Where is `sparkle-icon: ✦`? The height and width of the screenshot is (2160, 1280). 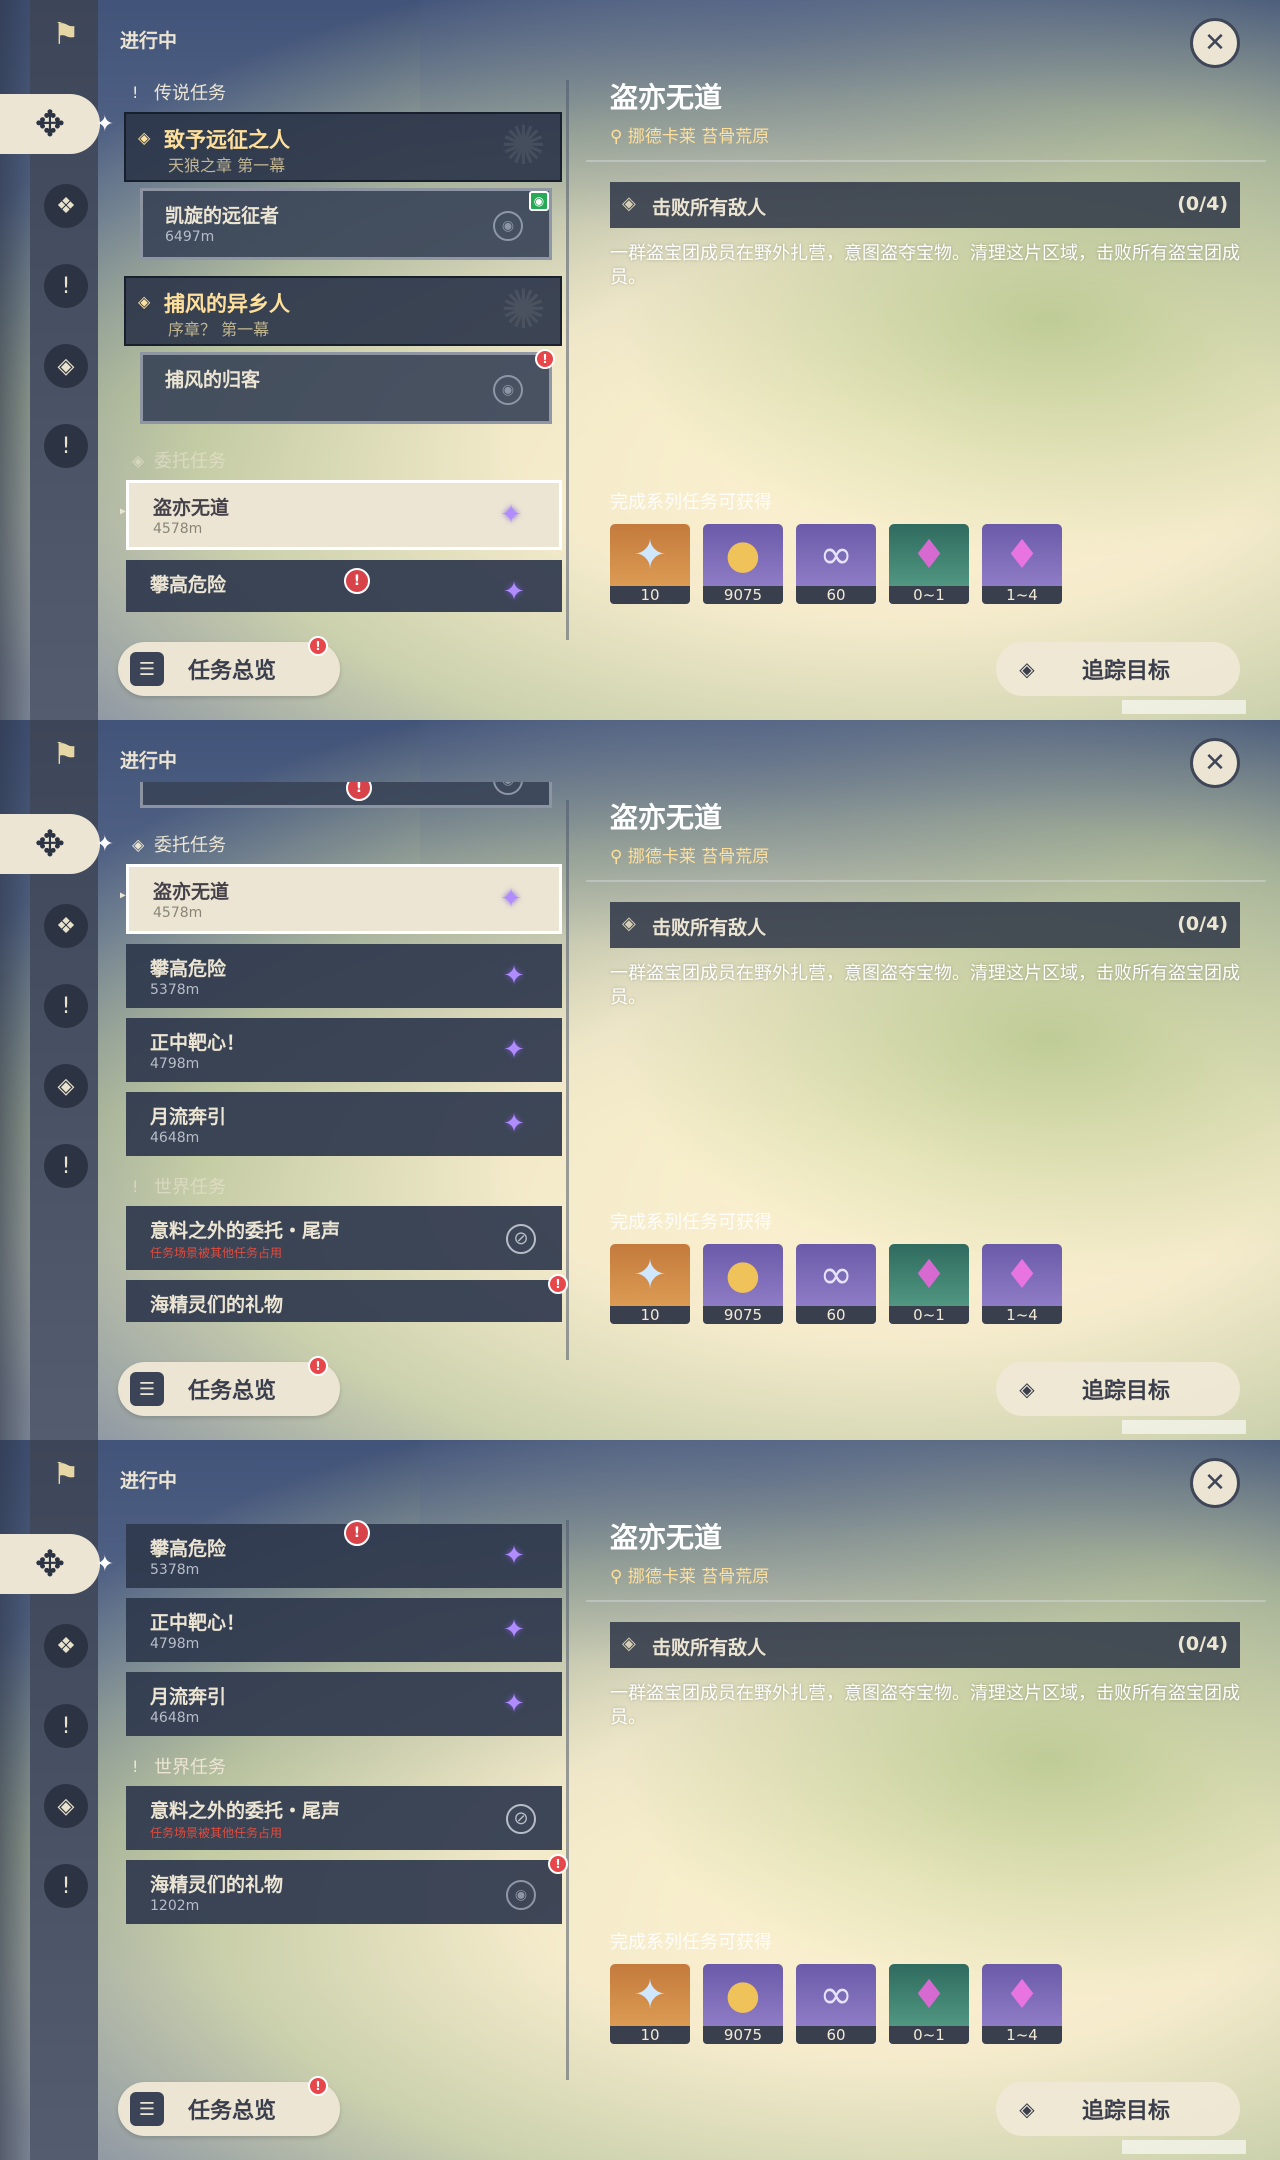 sparkle-icon: ✦ is located at coordinates (104, 844).